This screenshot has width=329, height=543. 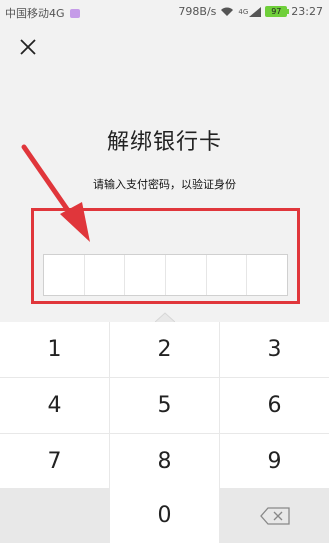 What do you see at coordinates (164, 405) in the screenshot?
I see `key-5: 5` at bounding box center [164, 405].